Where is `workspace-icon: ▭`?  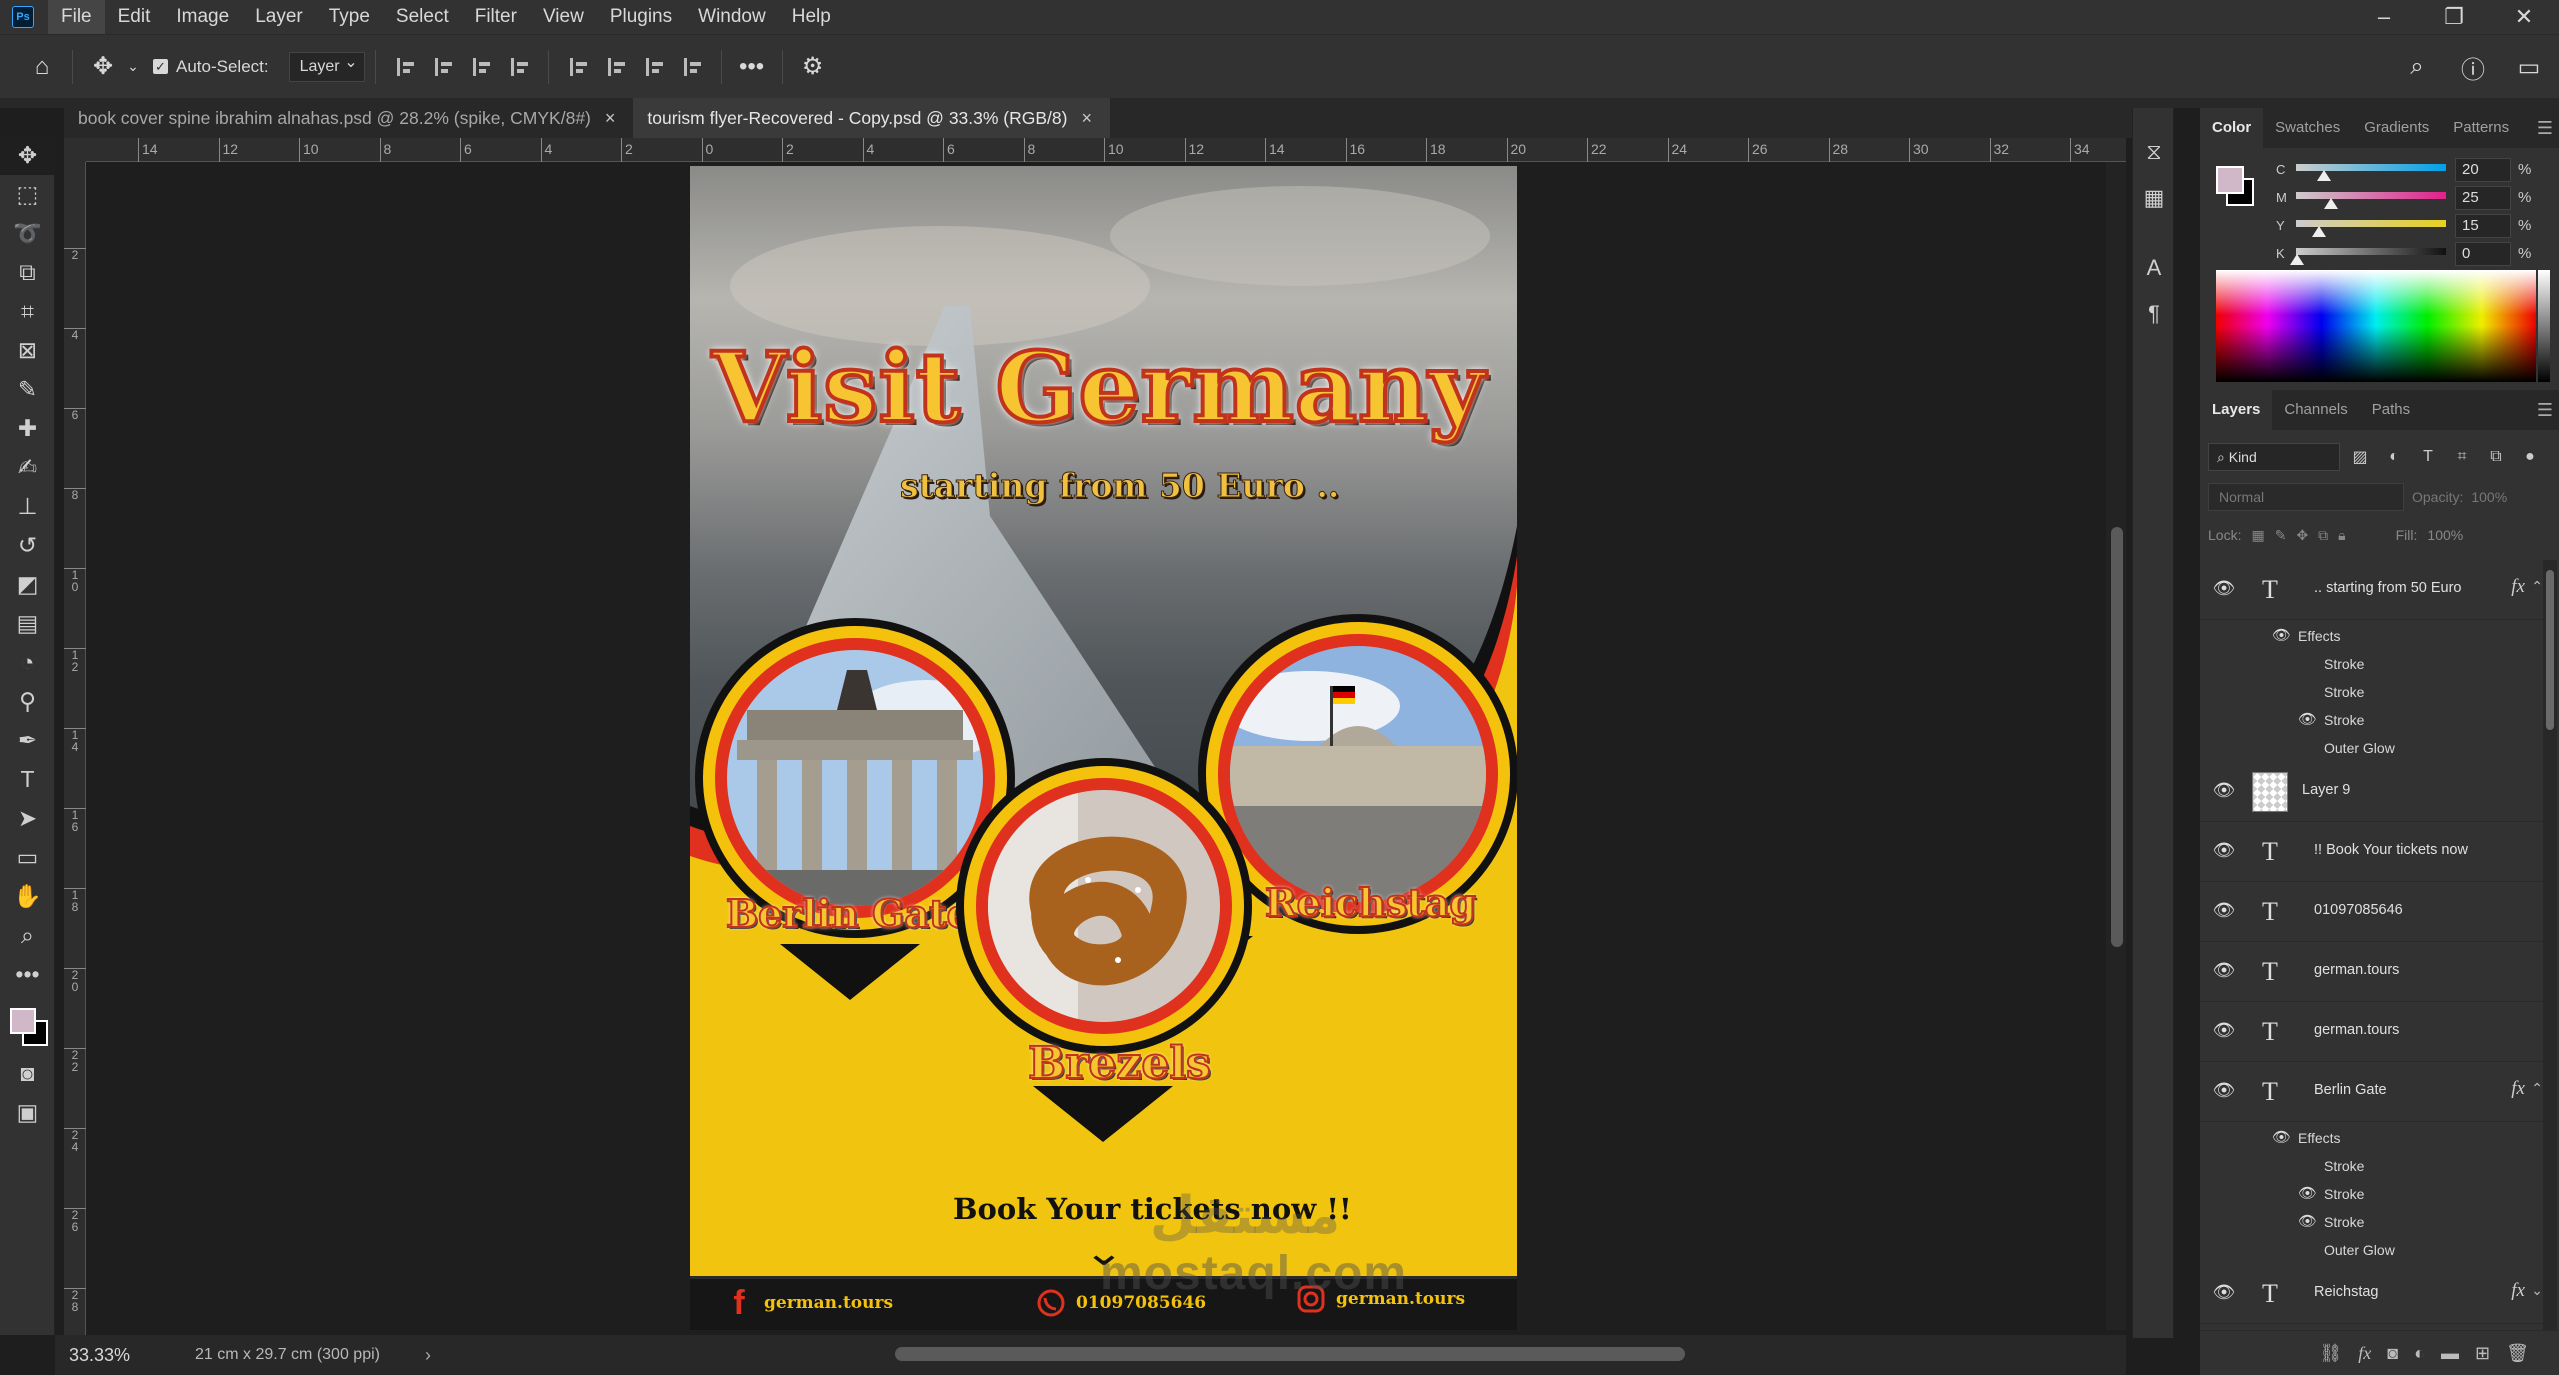 workspace-icon: ▭ is located at coordinates (2529, 67).